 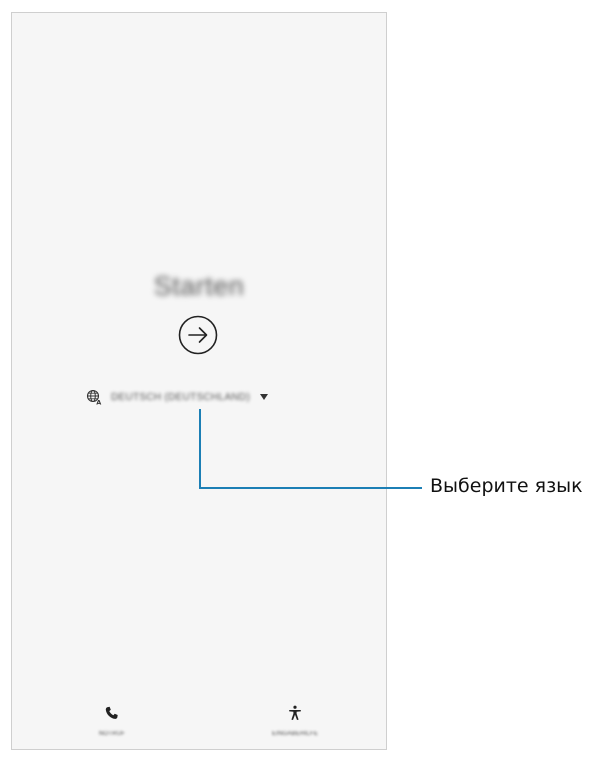 What do you see at coordinates (112, 721) in the screenshot?
I see `emergency-call-button: NOTRUF` at bounding box center [112, 721].